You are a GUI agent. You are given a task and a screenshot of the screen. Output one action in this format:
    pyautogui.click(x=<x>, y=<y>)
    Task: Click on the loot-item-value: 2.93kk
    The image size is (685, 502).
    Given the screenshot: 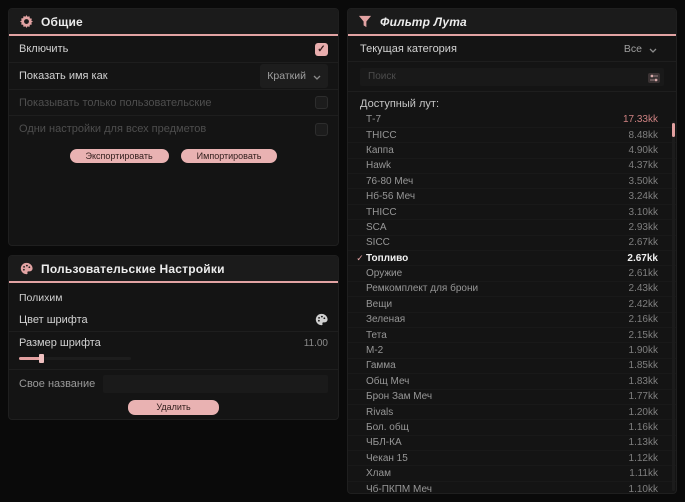 What is the action you would take?
    pyautogui.click(x=643, y=227)
    